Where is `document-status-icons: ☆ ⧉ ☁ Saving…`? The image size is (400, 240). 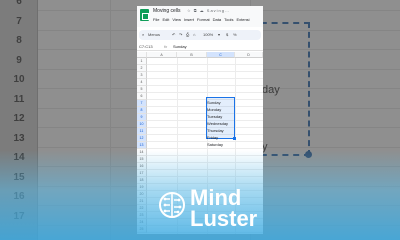 document-status-icons: ☆ ⧉ ☁ Saving… is located at coordinates (209, 10).